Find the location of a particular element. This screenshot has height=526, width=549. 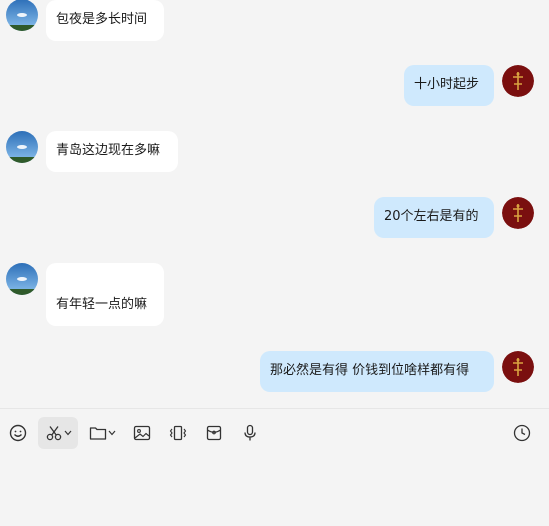

file-button is located at coordinates (102, 433).